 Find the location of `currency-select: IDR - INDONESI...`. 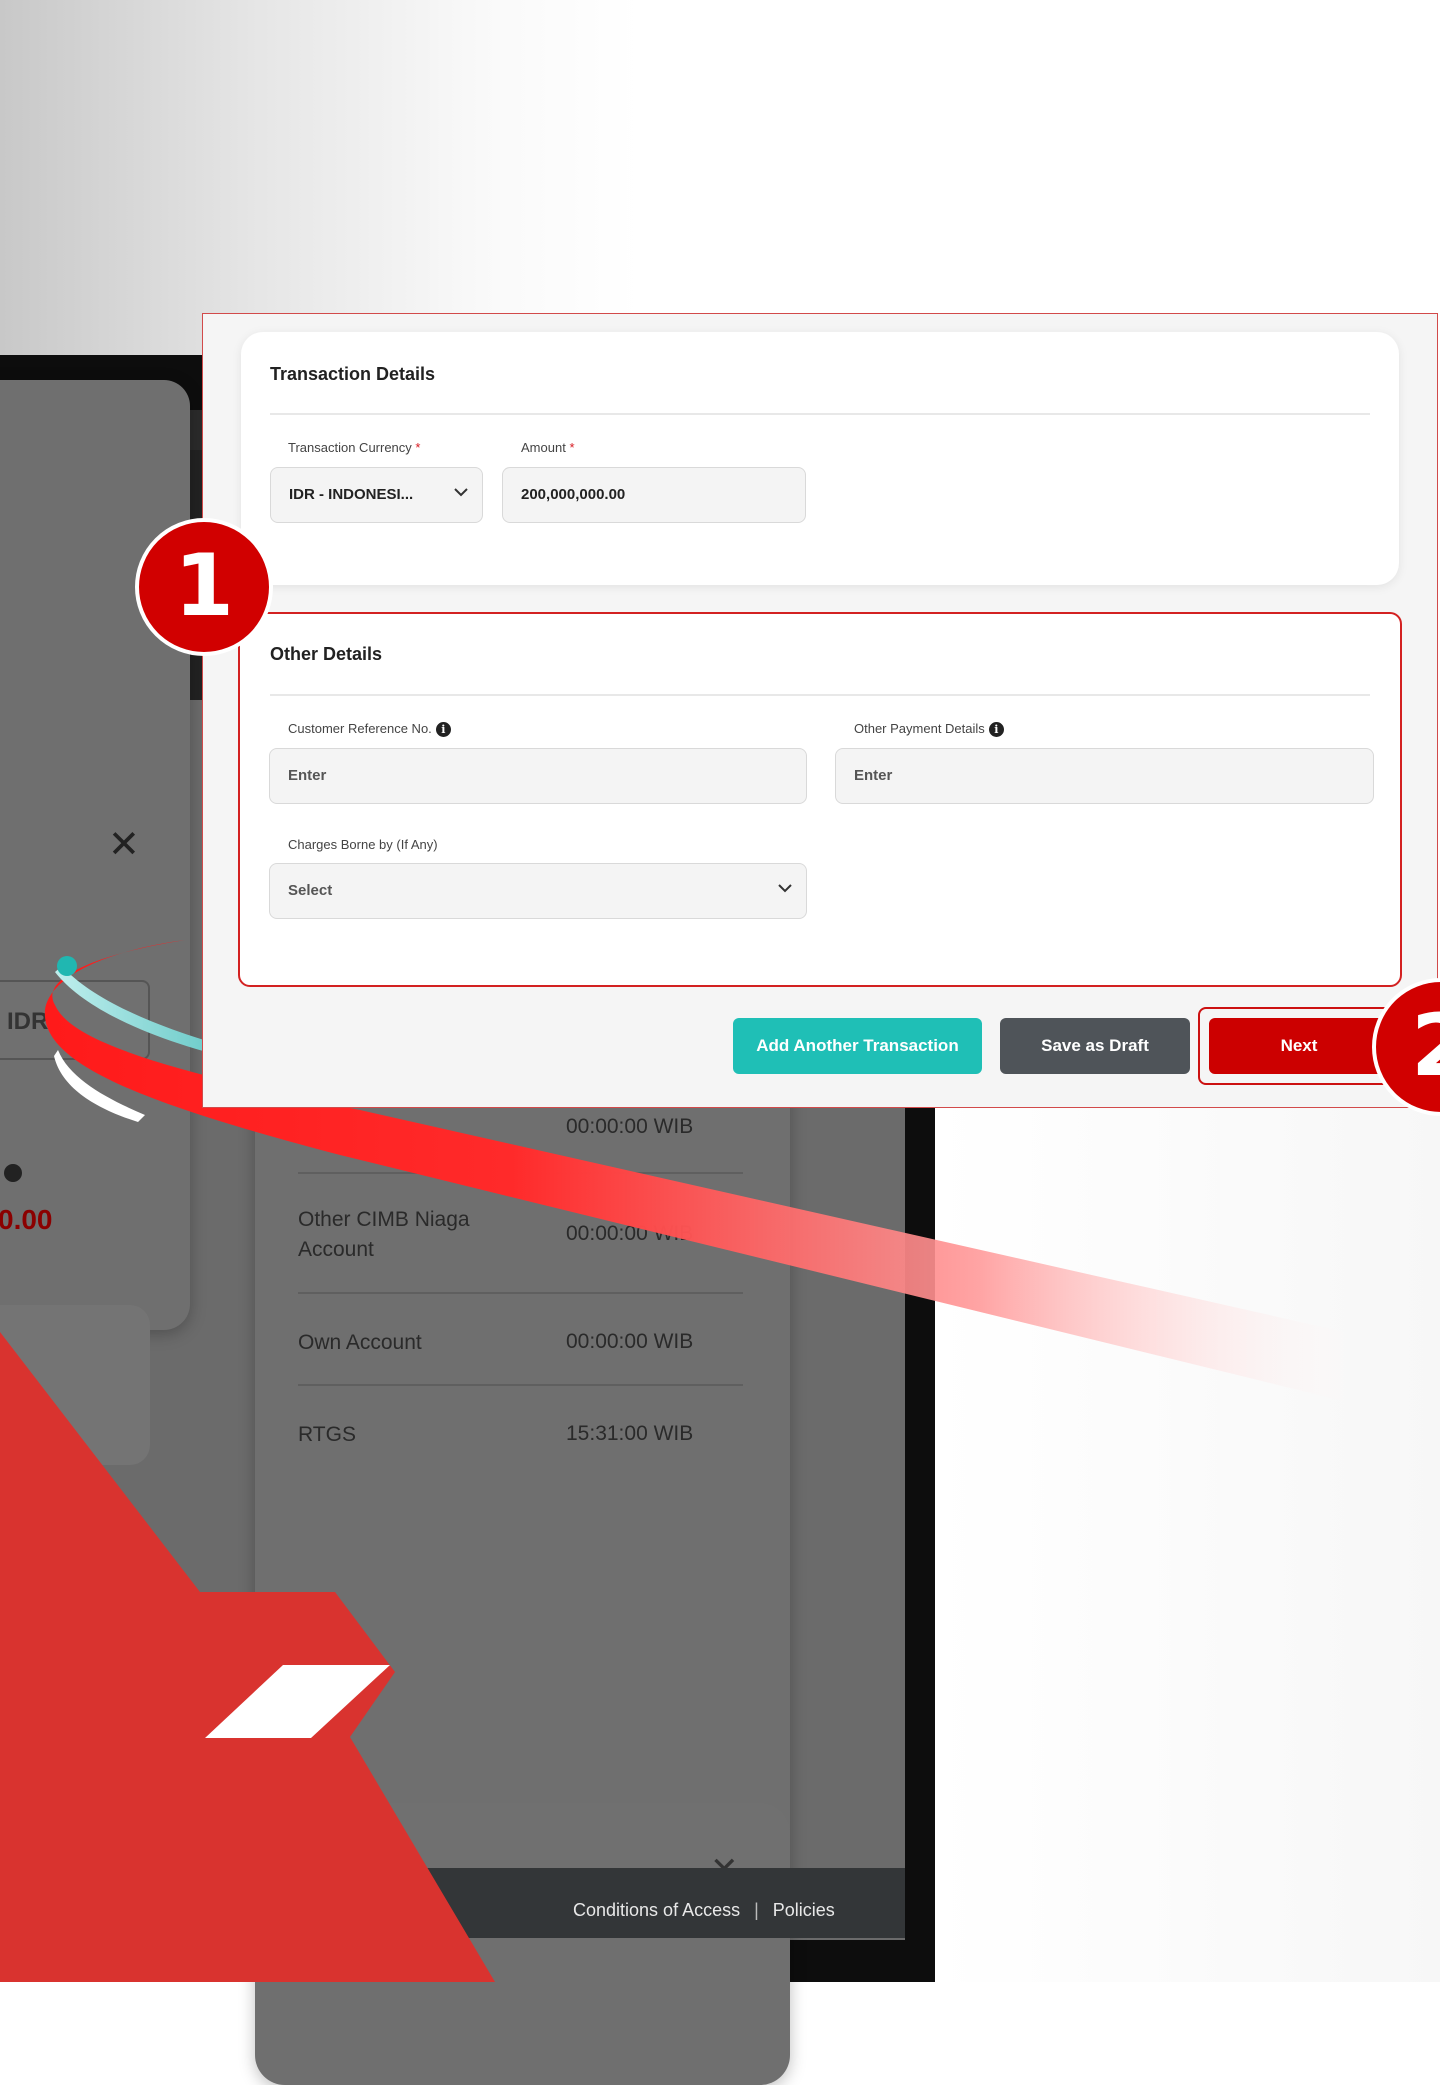

currency-select: IDR - INDONESI... is located at coordinates (376, 495).